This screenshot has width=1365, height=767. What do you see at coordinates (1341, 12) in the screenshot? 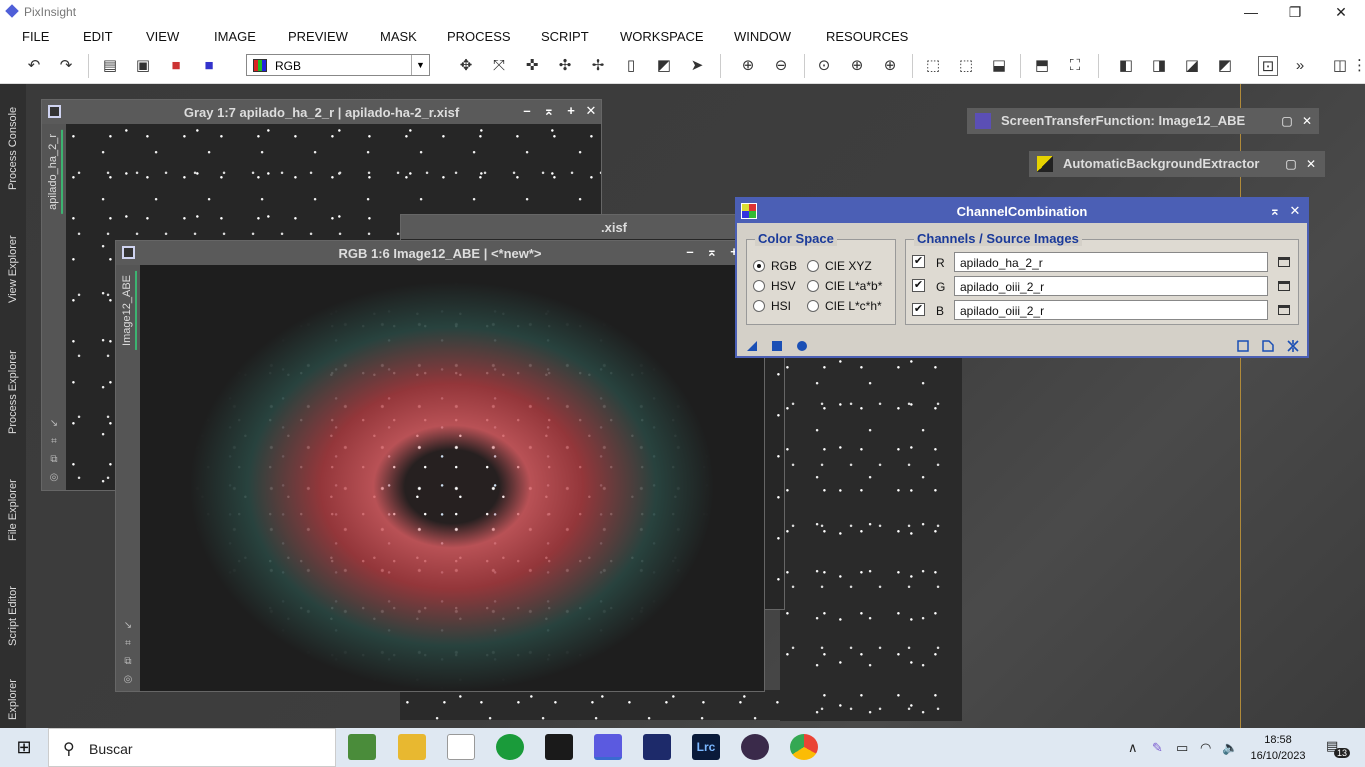
I see `close-button: ✕` at bounding box center [1341, 12].